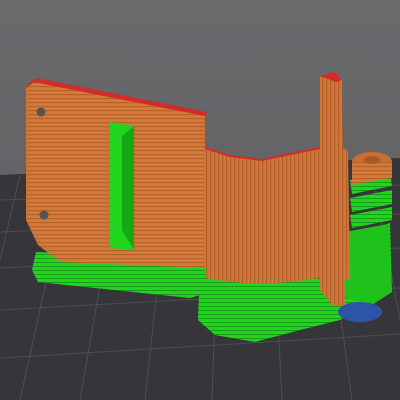 The height and width of the screenshot is (400, 400). What do you see at coordinates (44, 215) in the screenshot?
I see `mounting-hole-bottom` at bounding box center [44, 215].